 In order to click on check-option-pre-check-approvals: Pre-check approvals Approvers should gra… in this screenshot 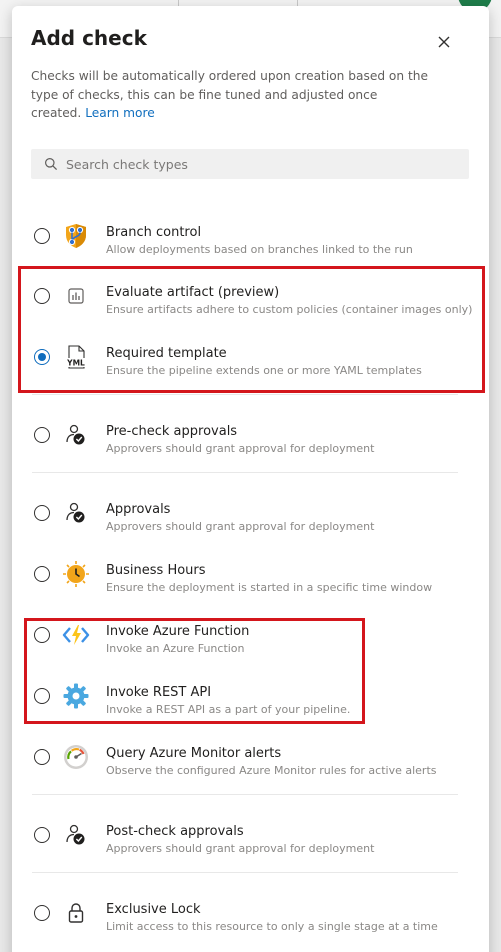, I will do `click(247, 437)`.